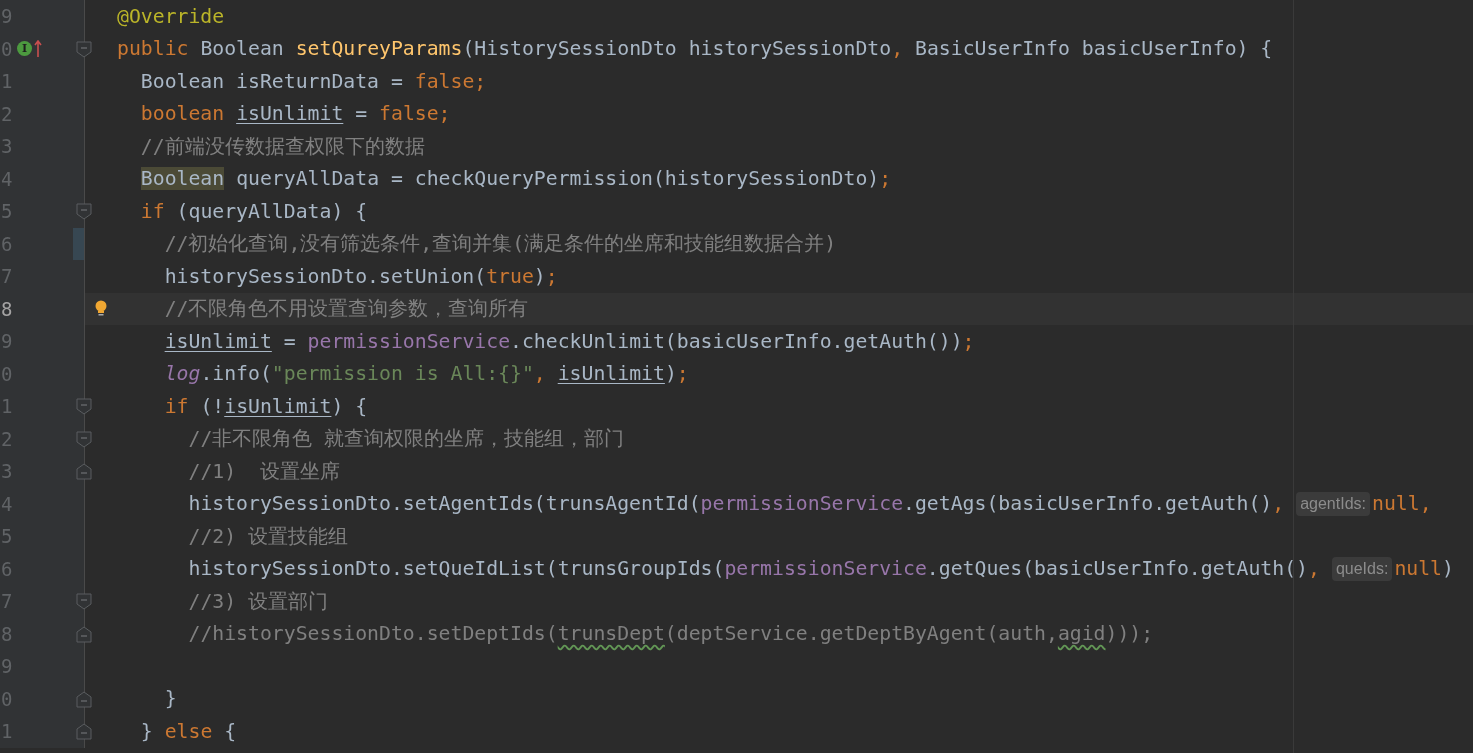 The image size is (1473, 753). Describe the element at coordinates (753, 569) in the screenshot. I see `code-text: historySessionDto.setQueIdList(trunsGroupIds(permissionService.getQues(basicUserInfo.getAuth(),` at that location.